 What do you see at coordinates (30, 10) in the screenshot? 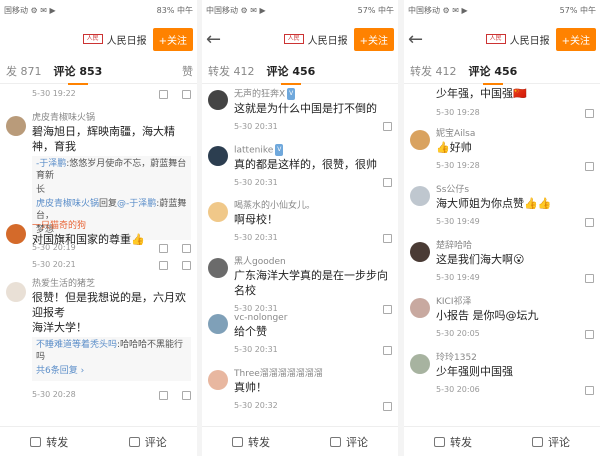
I see `status-left: 国移动 ⚙ ✉ ▶` at bounding box center [30, 10].